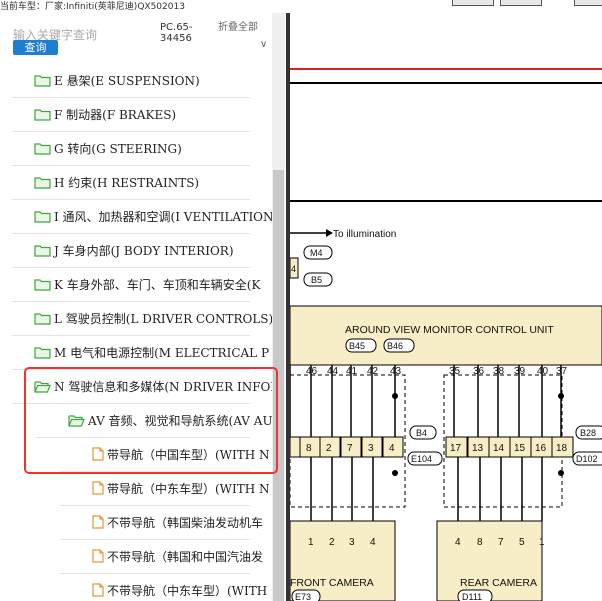 The image size is (602, 601). I want to click on connector-cell-label: 2, so click(329, 448).